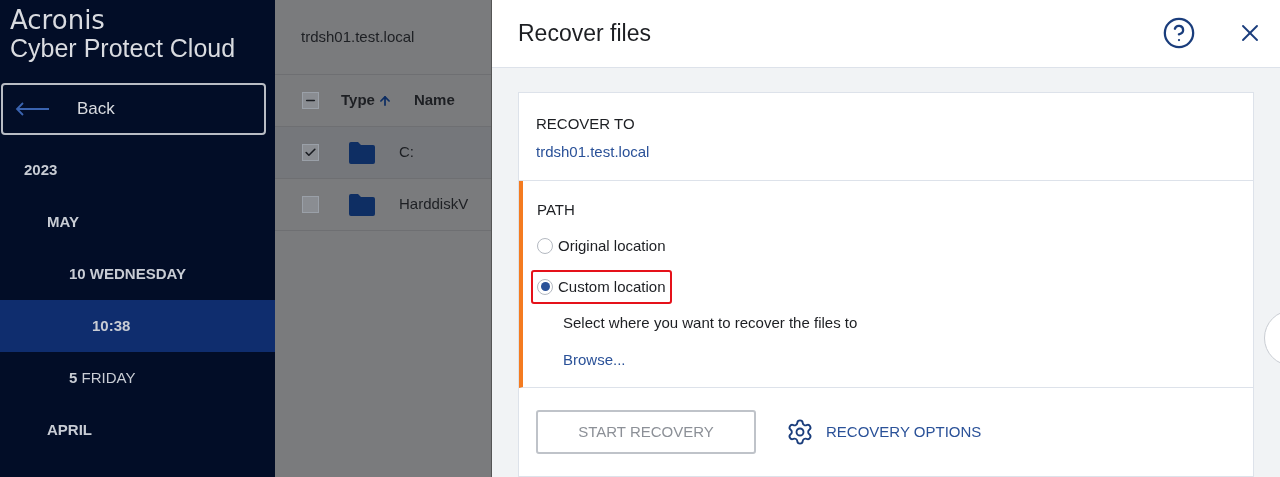 Image resolution: width=1280 pixels, height=477 pixels. Describe the element at coordinates (358, 36) in the screenshot. I see `browser-title: trdsh01.test.local` at that location.